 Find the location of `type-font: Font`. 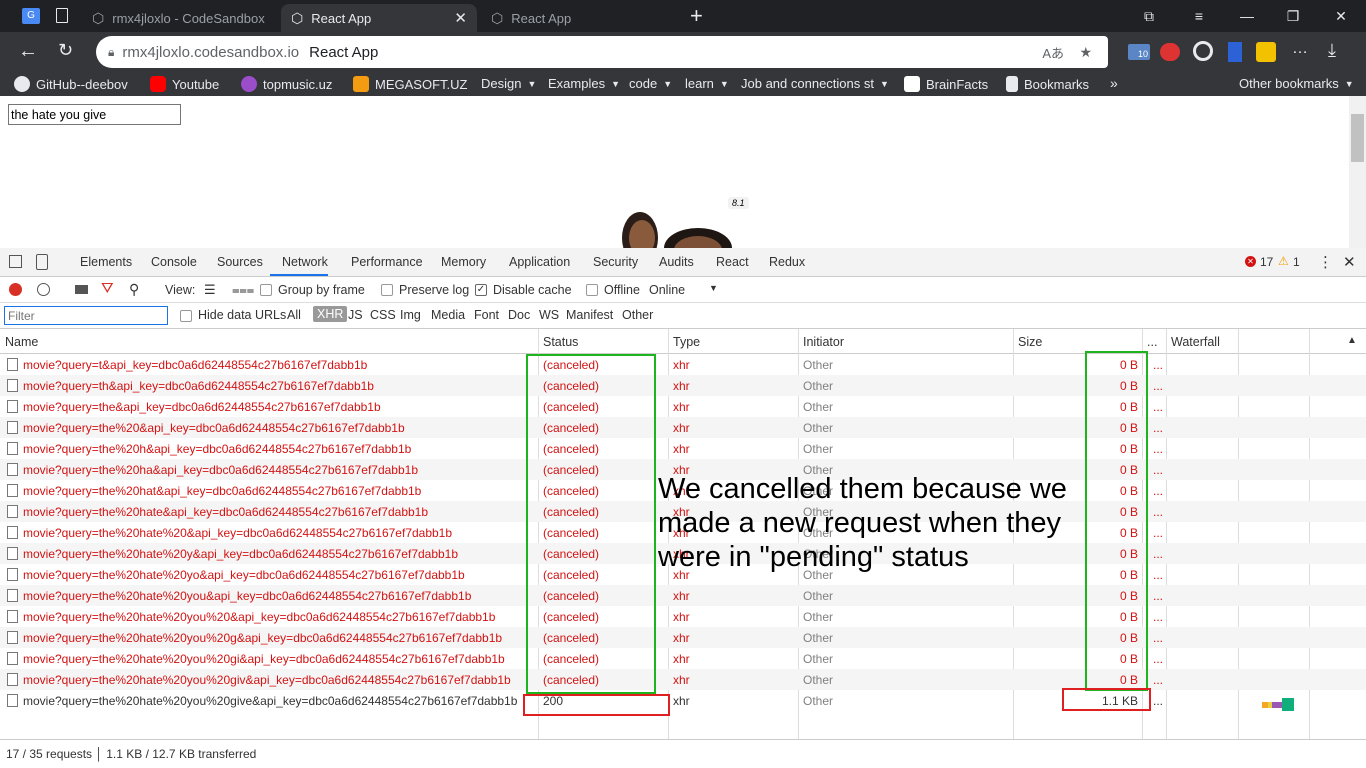

type-font: Font is located at coordinates (486, 315).